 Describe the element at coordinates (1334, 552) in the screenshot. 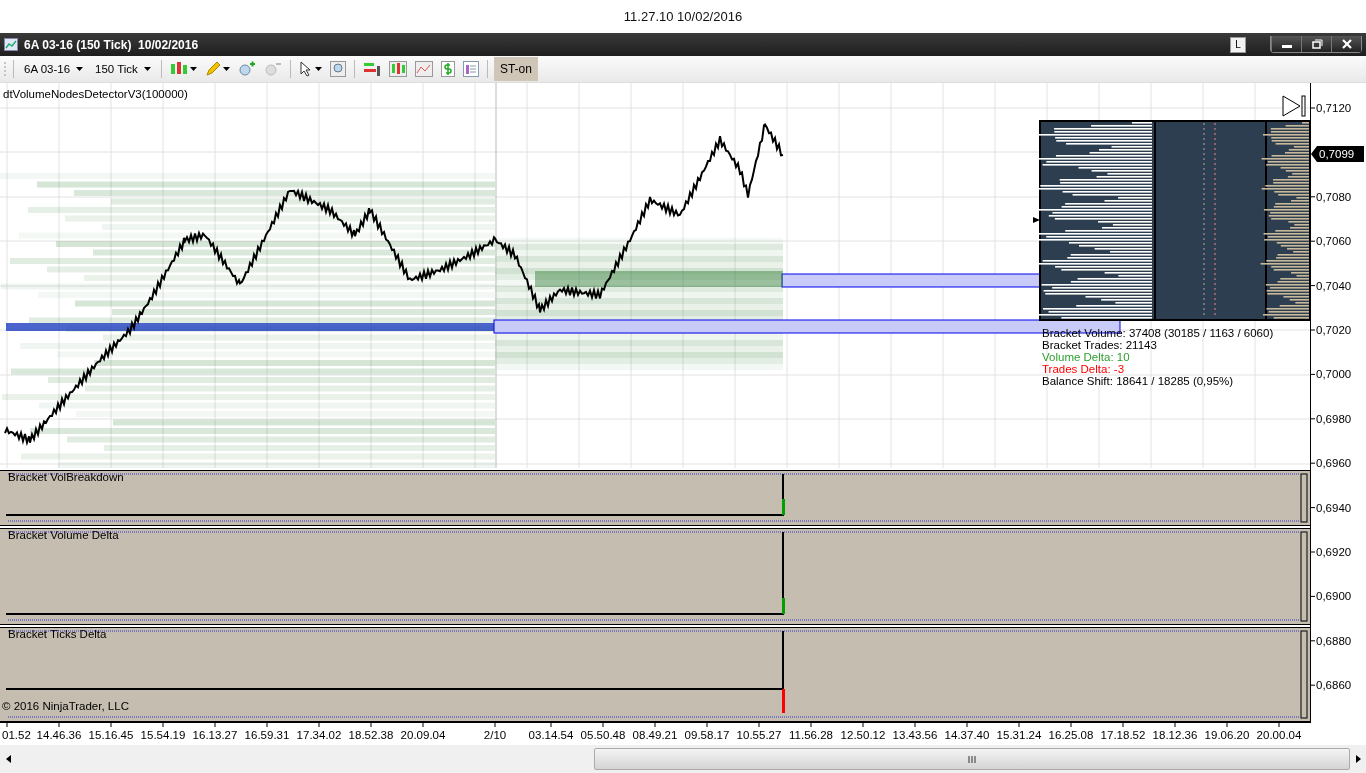

I see `price-tick-label: 0,6920` at that location.